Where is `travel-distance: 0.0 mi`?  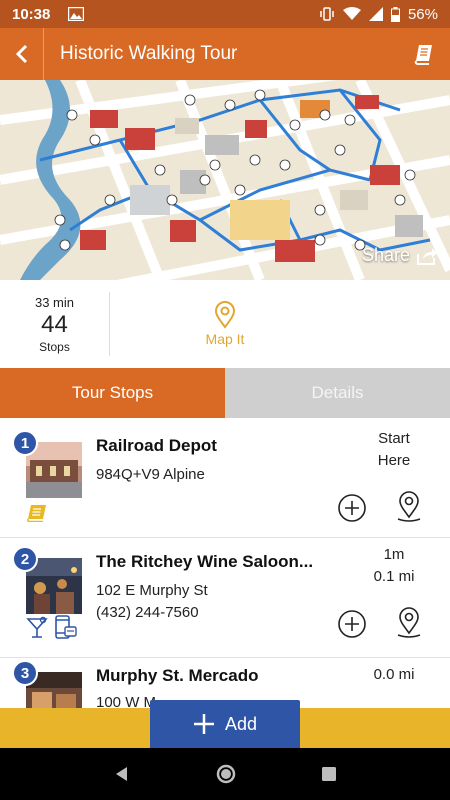
travel-distance: 0.0 mi is located at coordinates (394, 674).